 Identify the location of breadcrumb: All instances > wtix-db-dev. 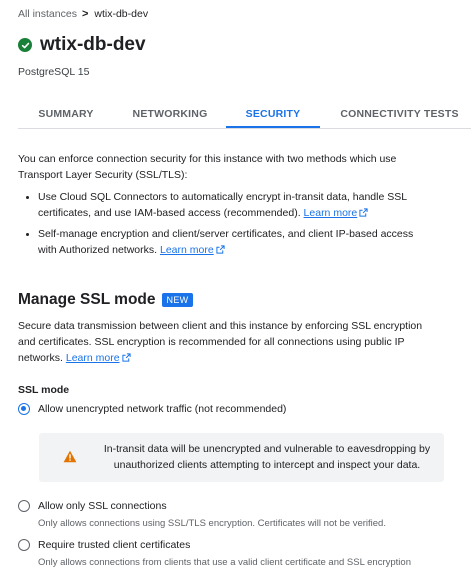
(83, 14).